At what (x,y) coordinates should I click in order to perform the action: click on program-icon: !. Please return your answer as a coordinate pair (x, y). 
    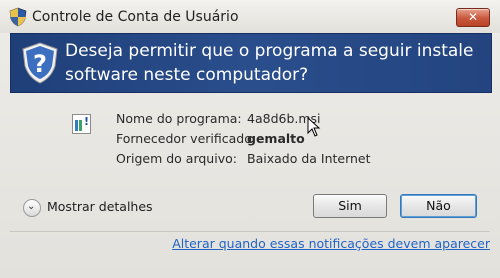
    Looking at the image, I should click on (81, 124).